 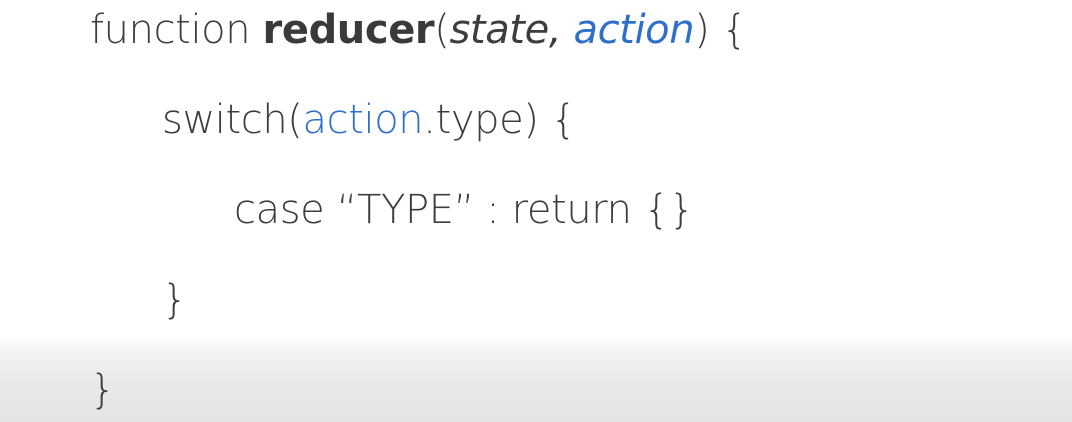 What do you see at coordinates (175, 300) in the screenshot?
I see `code-line-switch-close: }` at bounding box center [175, 300].